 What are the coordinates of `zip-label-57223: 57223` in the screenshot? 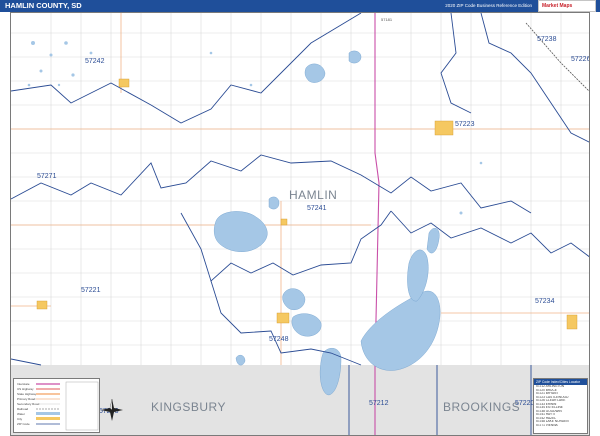 It's located at (465, 124).